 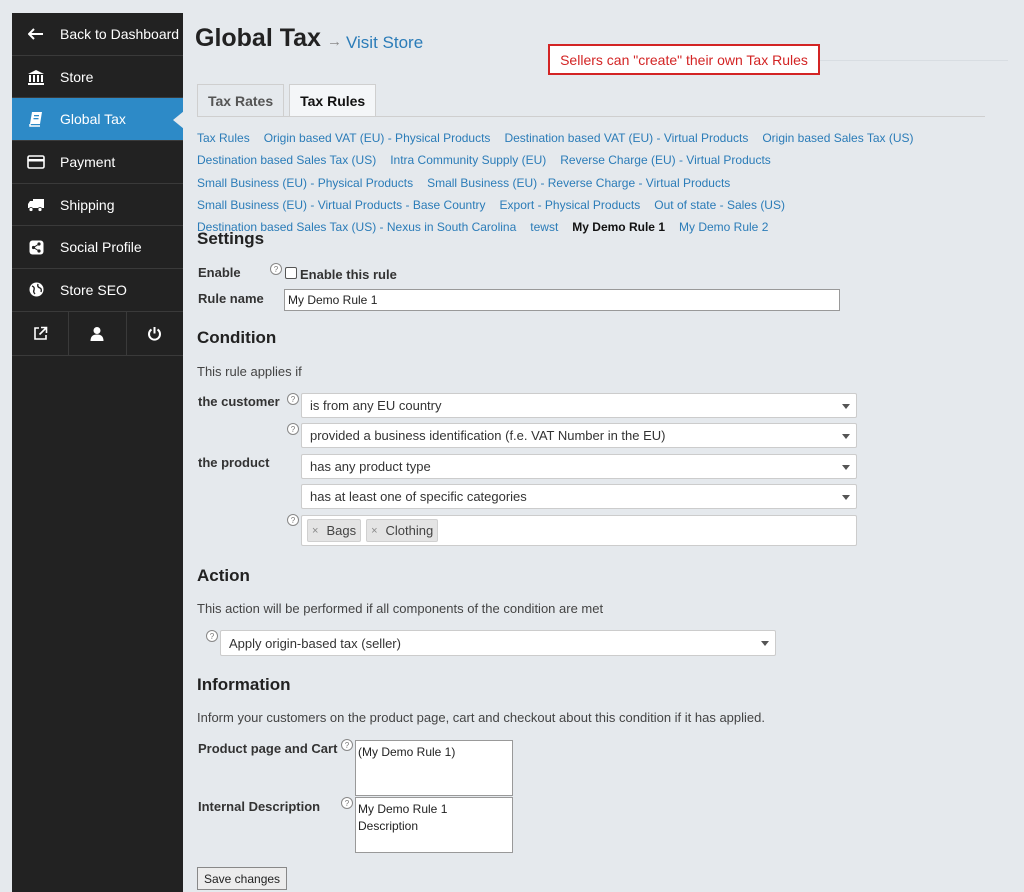 What do you see at coordinates (36, 119) in the screenshot?
I see `book-icon` at bounding box center [36, 119].